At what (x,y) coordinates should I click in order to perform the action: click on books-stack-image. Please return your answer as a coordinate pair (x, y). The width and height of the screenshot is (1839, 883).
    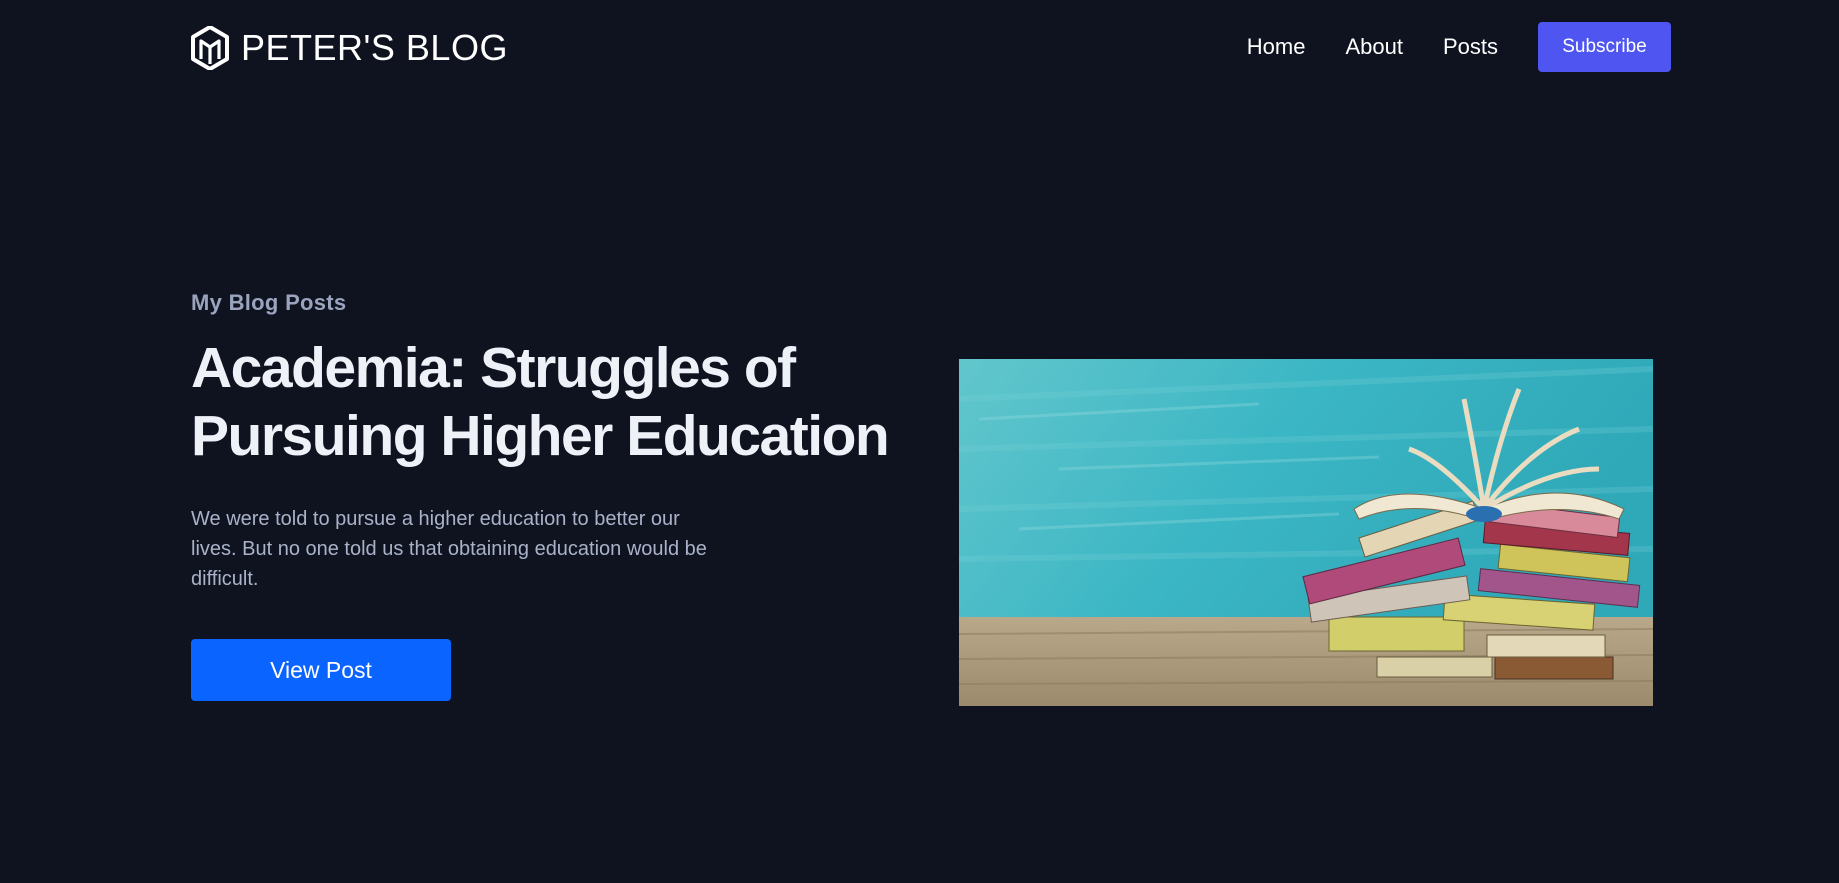
    Looking at the image, I should click on (1306, 532).